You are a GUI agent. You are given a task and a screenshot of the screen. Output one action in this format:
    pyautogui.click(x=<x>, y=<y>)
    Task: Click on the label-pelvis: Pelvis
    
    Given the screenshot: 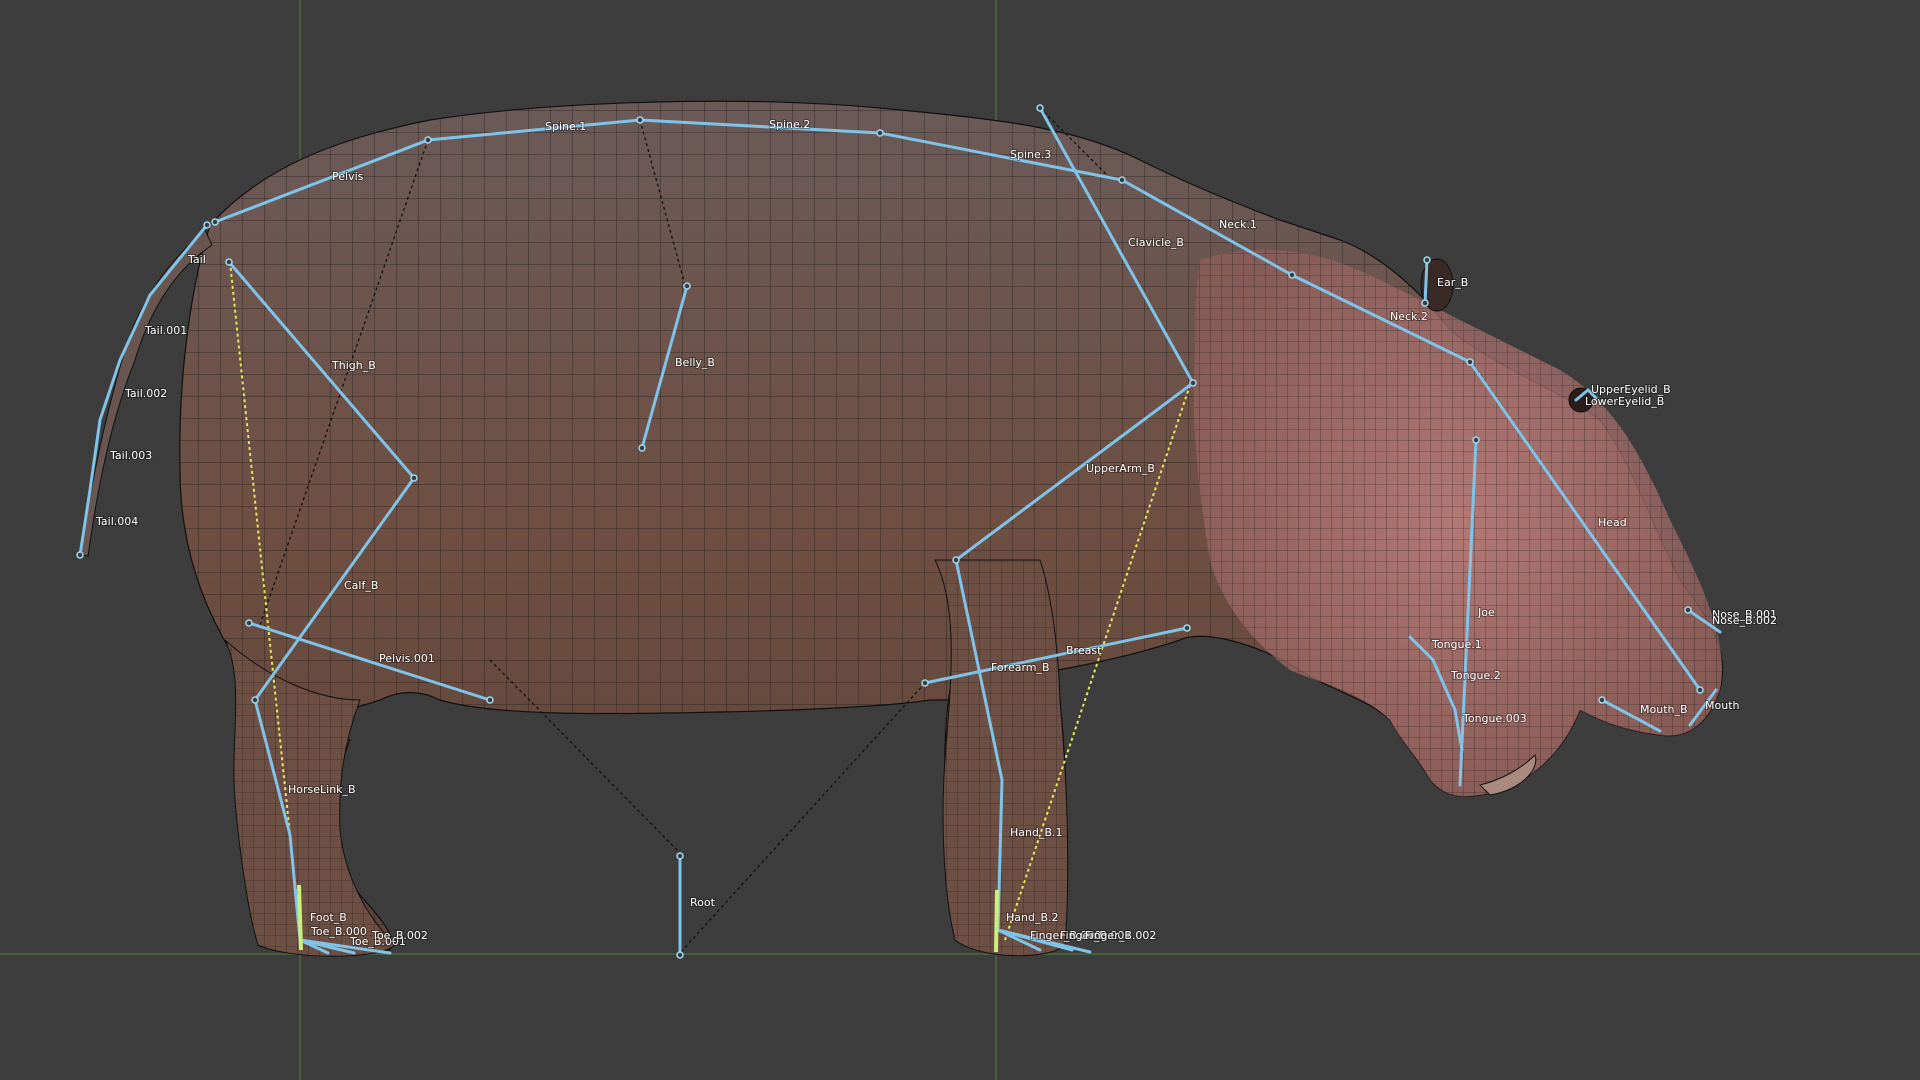 What is the action you would take?
    pyautogui.click(x=348, y=176)
    